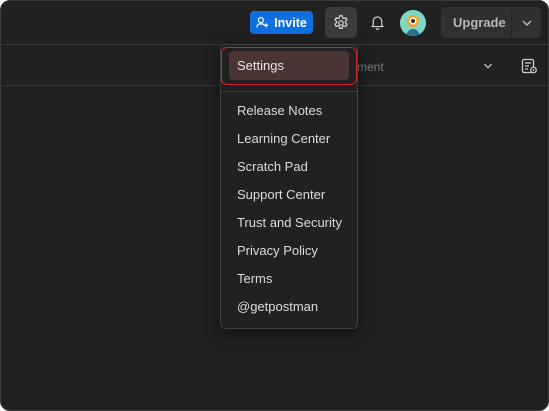  Describe the element at coordinates (283, 138) in the screenshot. I see `menu-item-learning-center: Learning Center` at that location.